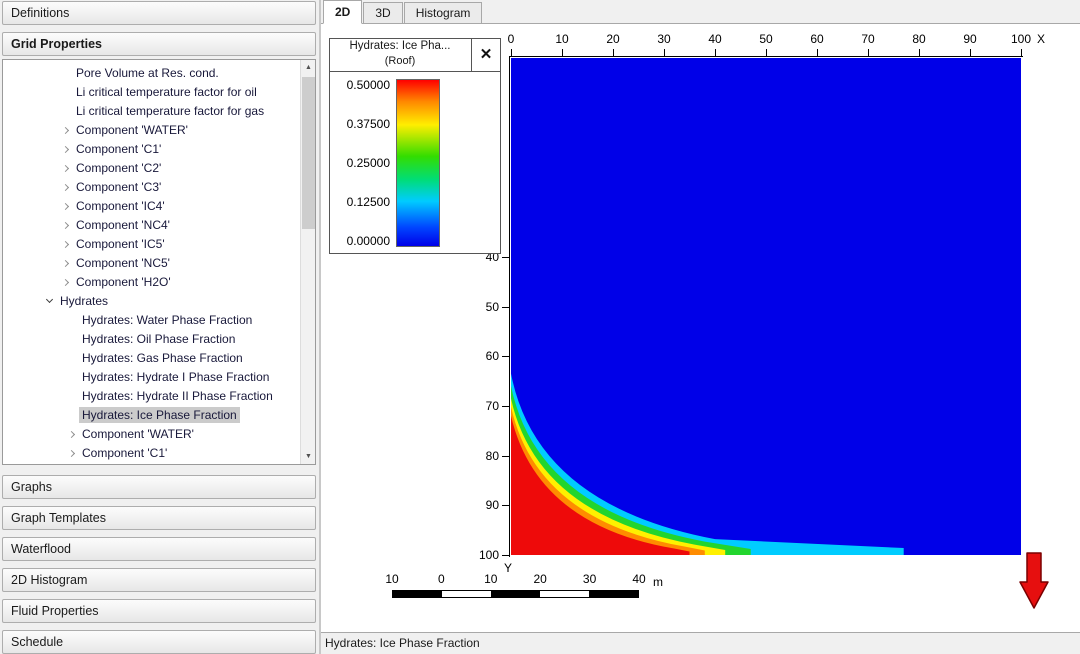 The width and height of the screenshot is (1080, 654). Describe the element at coordinates (151, 263) in the screenshot. I see `tree-item-component-nc5: Component 'NC5'` at that location.